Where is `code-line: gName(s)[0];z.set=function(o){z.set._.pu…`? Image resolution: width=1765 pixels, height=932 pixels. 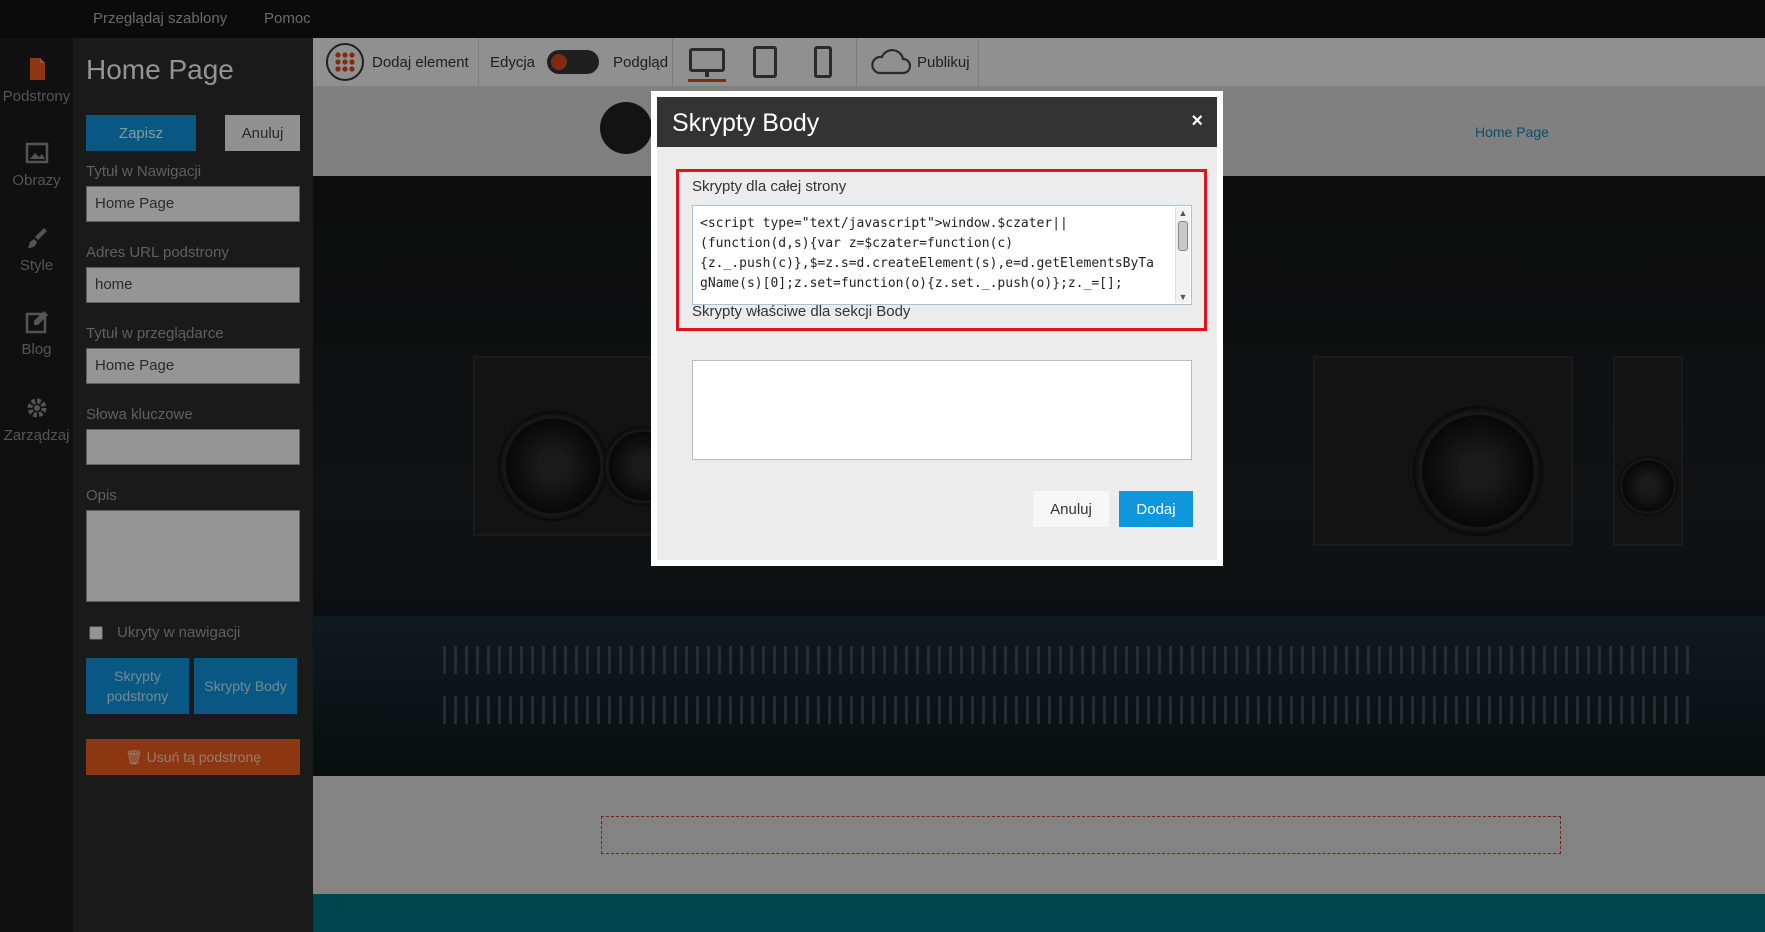
code-line: gName(s)[0];z.set=function(o){z.set._.pu… is located at coordinates (911, 283).